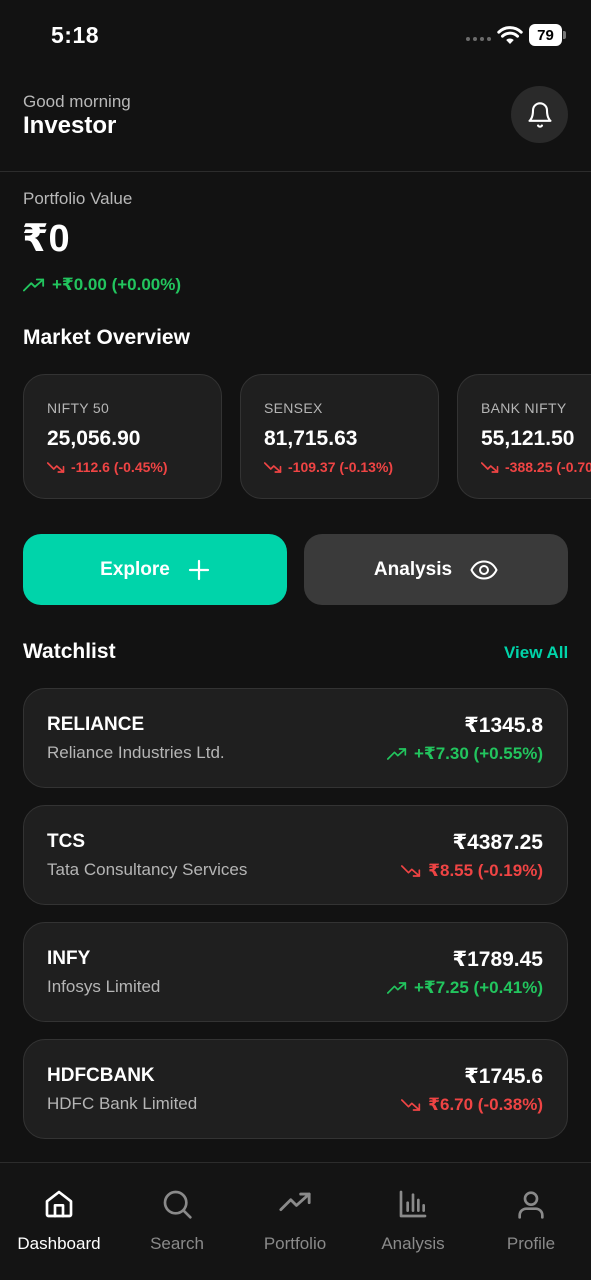 This screenshot has width=591, height=1280. What do you see at coordinates (117, 284) in the screenshot?
I see `portfolio-change-text: +₹0.00 (+0.00%)` at bounding box center [117, 284].